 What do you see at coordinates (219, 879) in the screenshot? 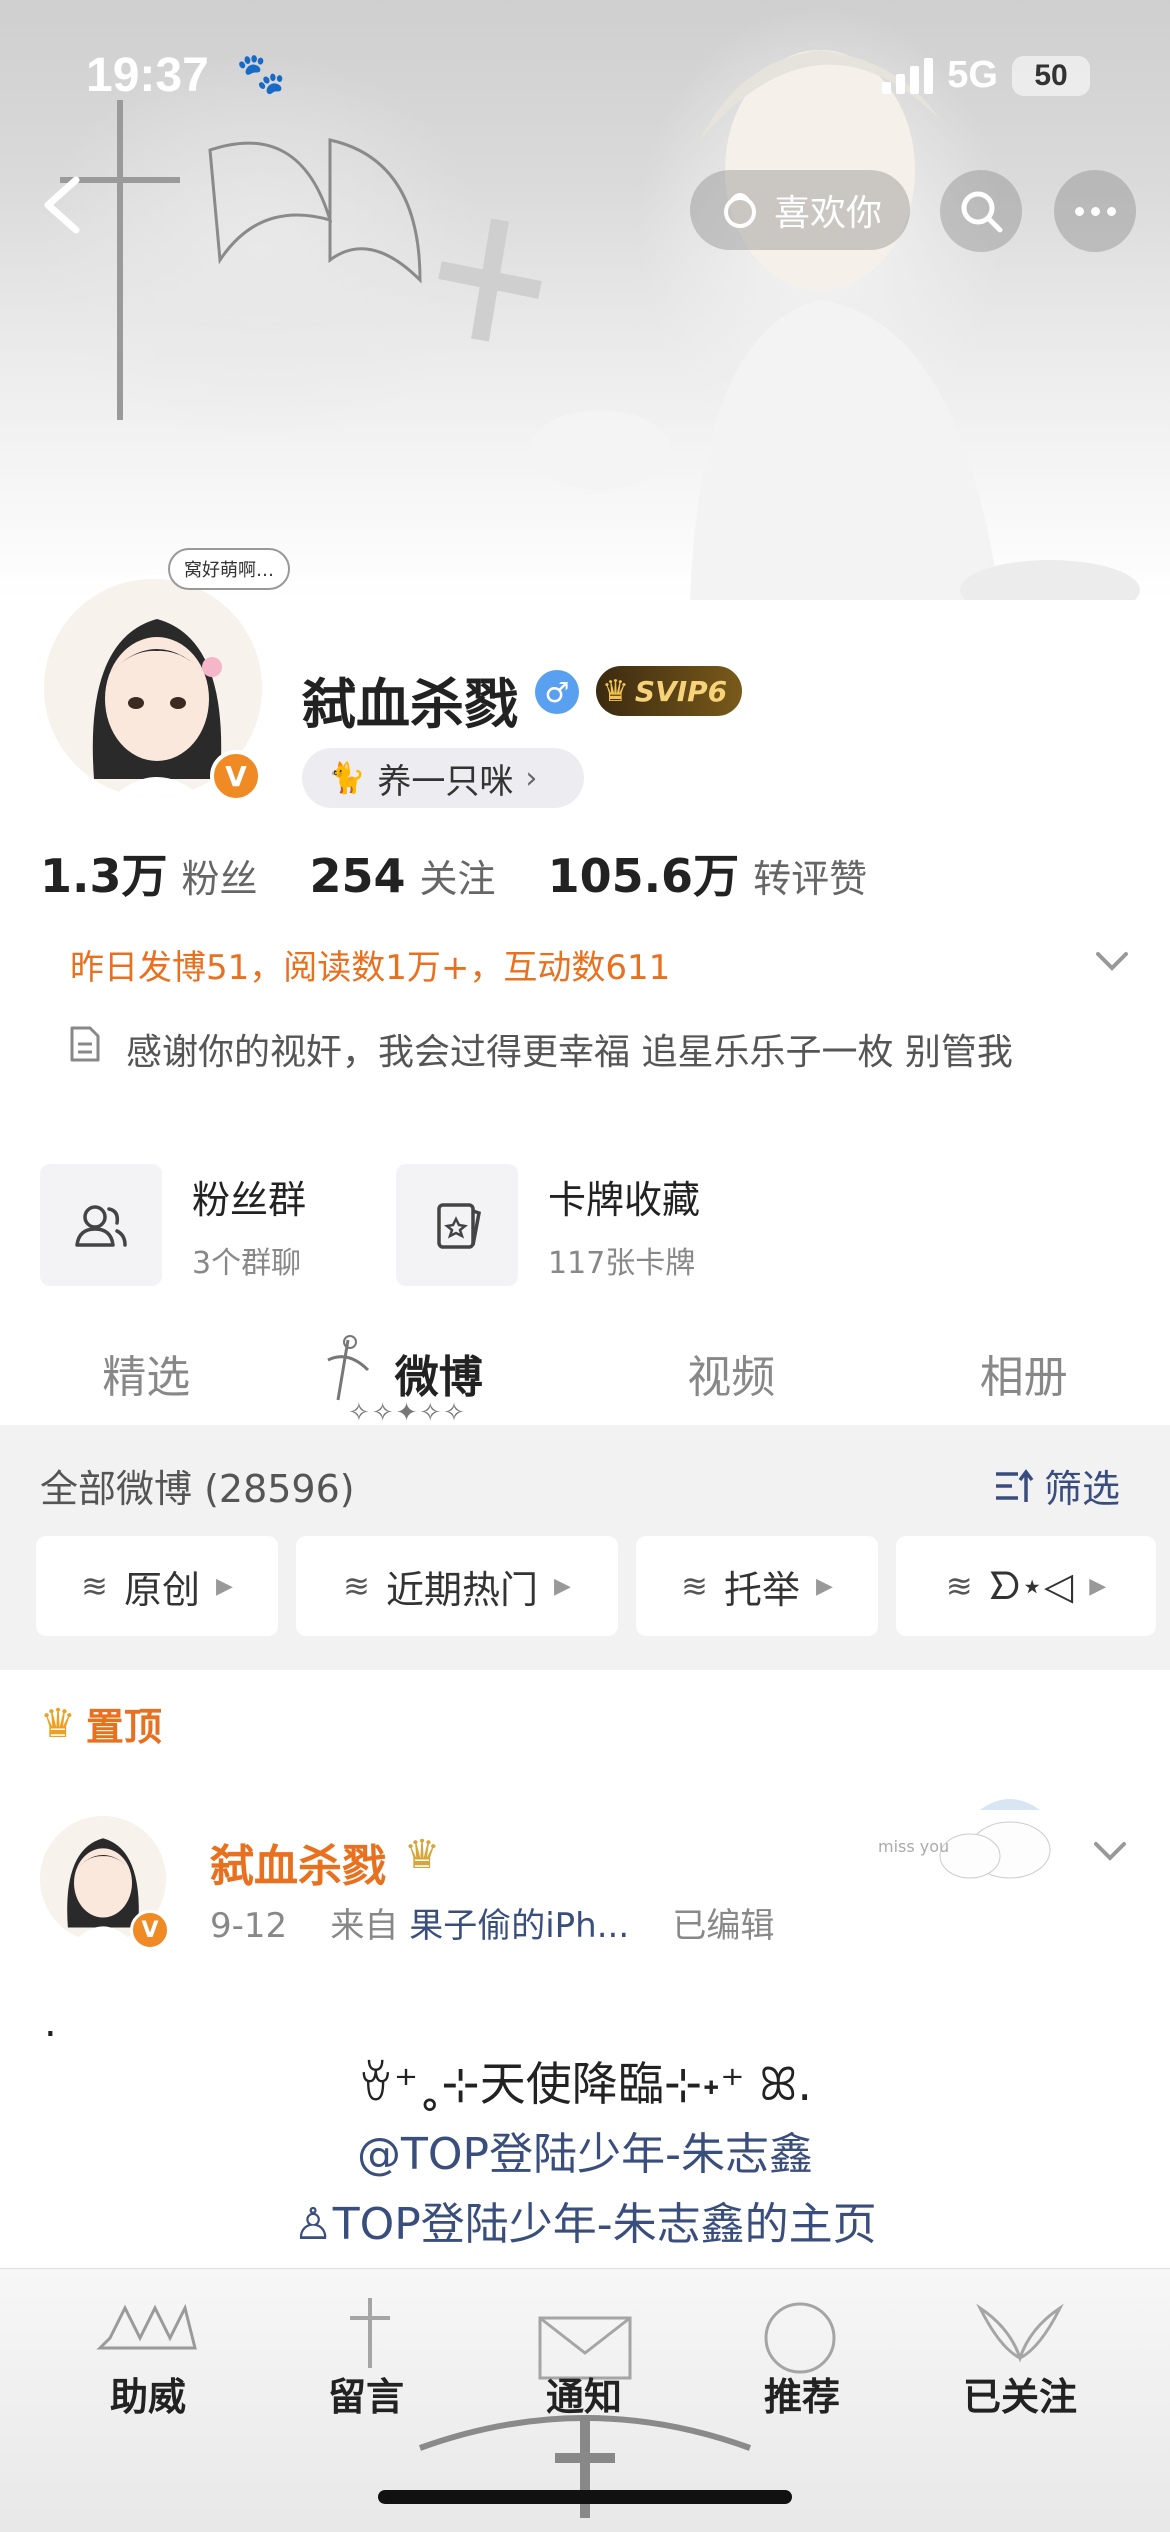
I see `stat-label: 粉丝` at bounding box center [219, 879].